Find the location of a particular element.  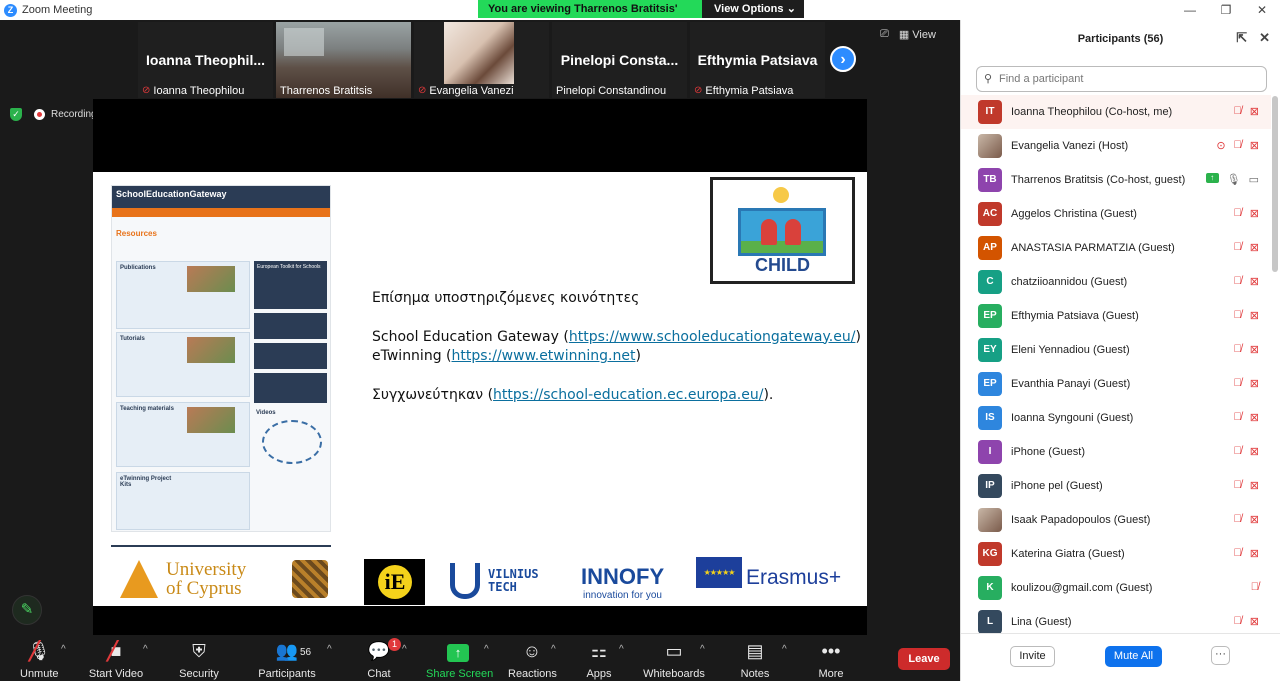

chat-button: 💬 1 Chat is located at coordinates (383, 659).